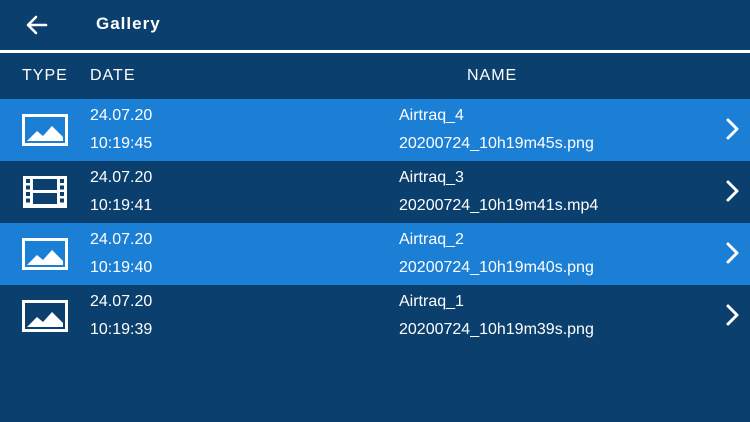 Image resolution: width=750 pixels, height=422 pixels. Describe the element at coordinates (496, 267) in the screenshot. I see `item-filename: 20200724_10h19m40s.png` at that location.